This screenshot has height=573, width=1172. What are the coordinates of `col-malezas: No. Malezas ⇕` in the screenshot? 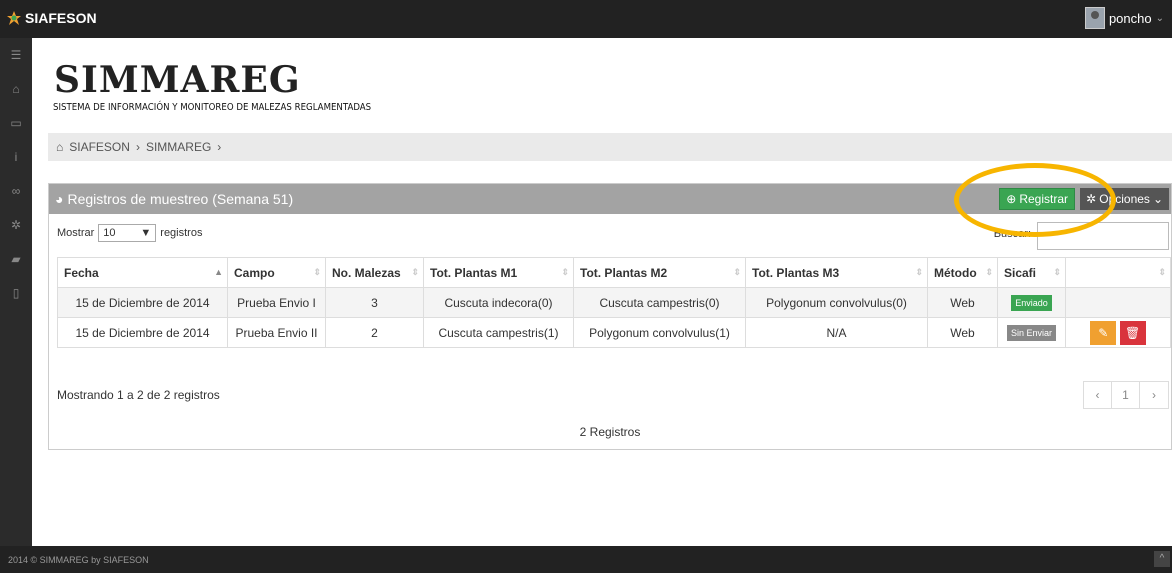 It's located at (374, 272).